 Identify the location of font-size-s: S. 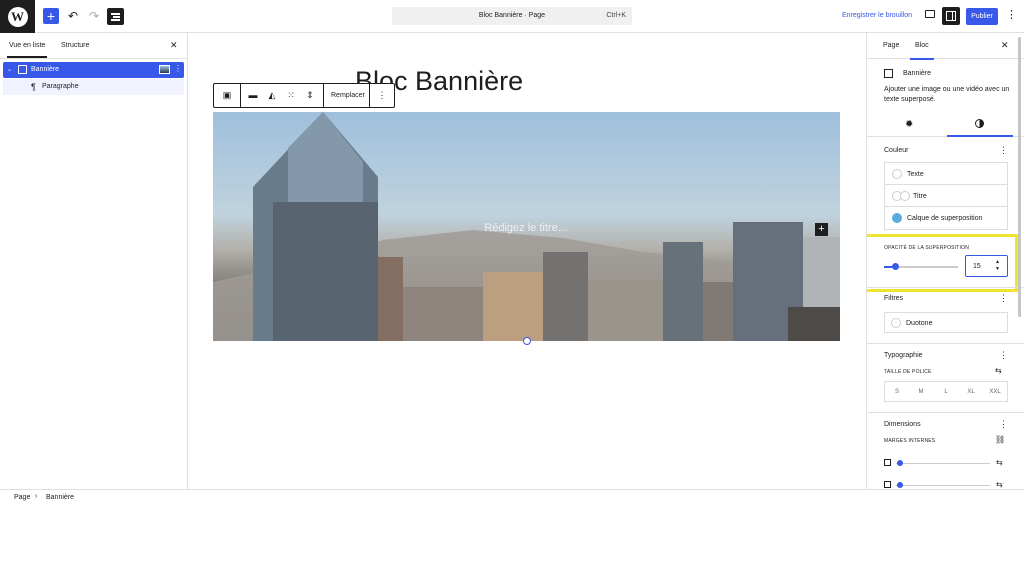
(897, 392).